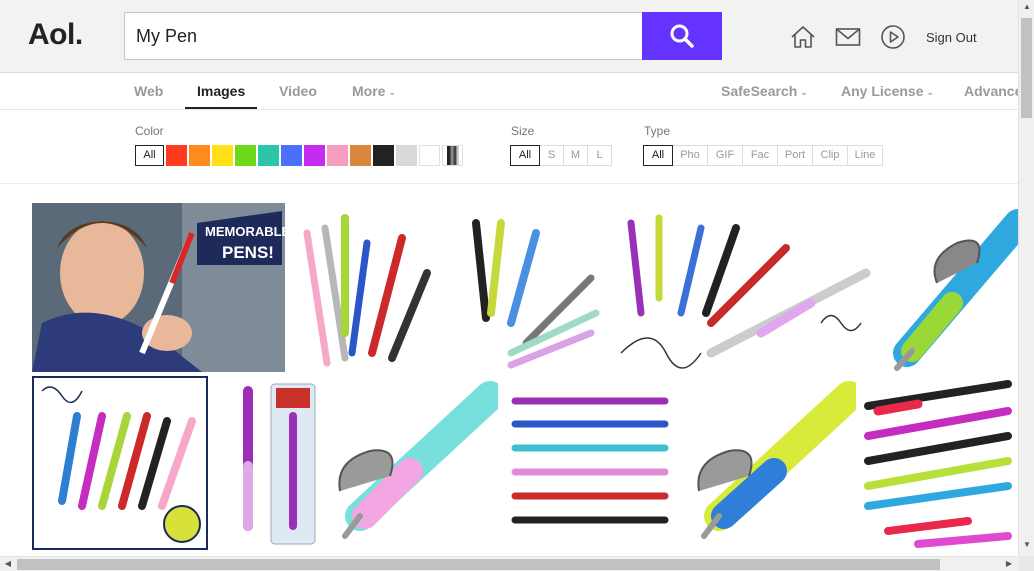 The height and width of the screenshot is (571, 1034). I want to click on image-pens-sketch-frame, so click(120, 463).